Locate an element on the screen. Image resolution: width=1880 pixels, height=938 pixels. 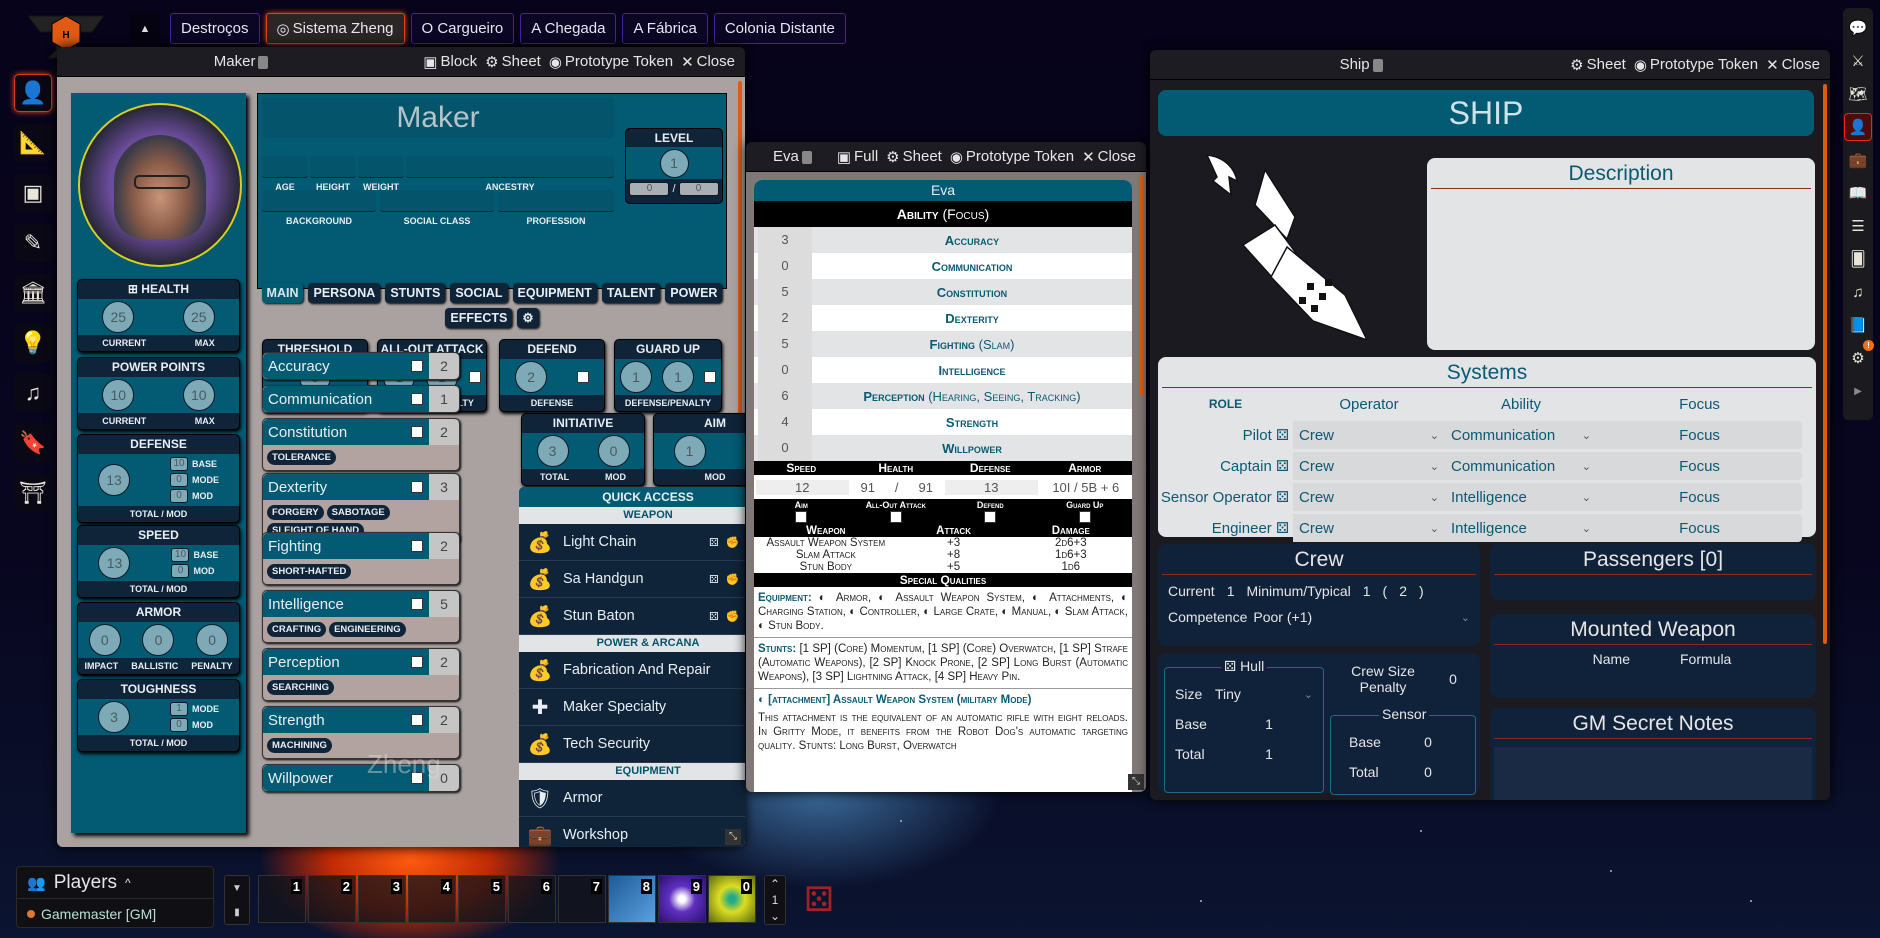
scene-tab-o-cargueiro: O Cargueiro is located at coordinates (462, 28).